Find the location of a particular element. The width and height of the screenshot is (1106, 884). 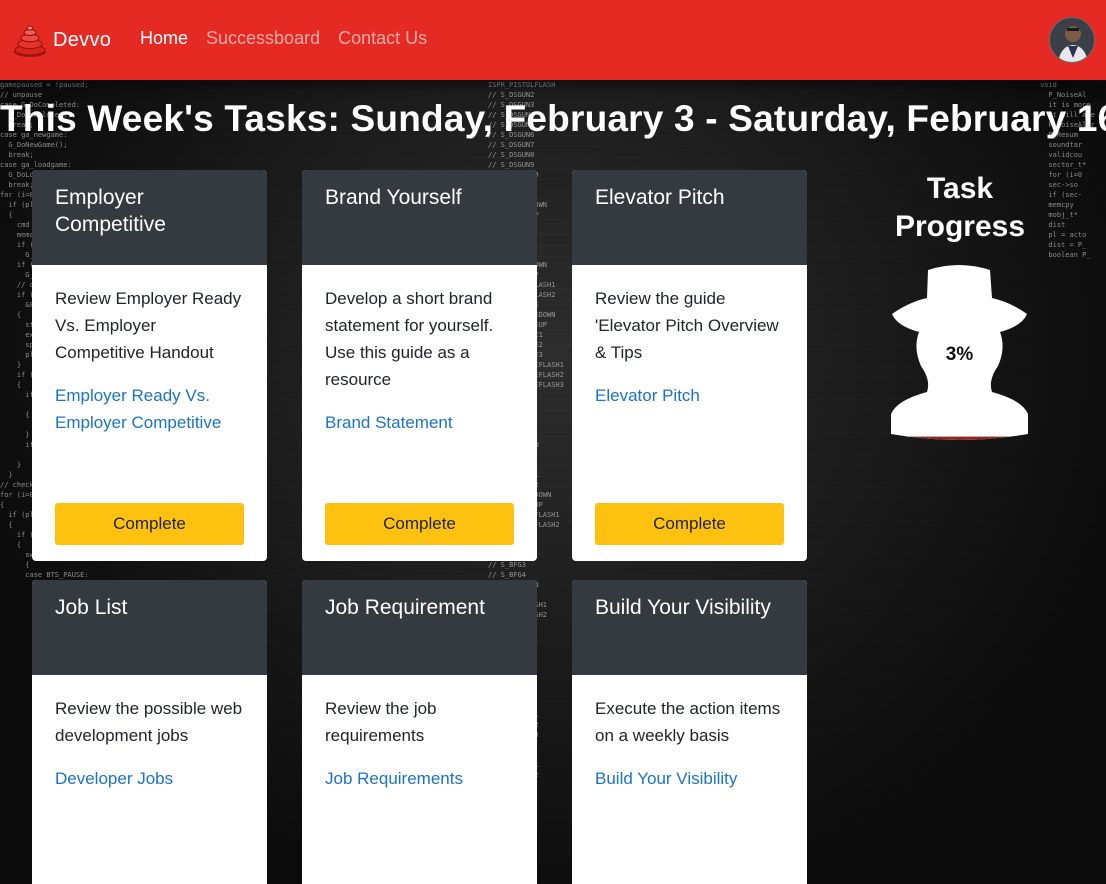

card-title: Elevator Pitch is located at coordinates (689, 217).